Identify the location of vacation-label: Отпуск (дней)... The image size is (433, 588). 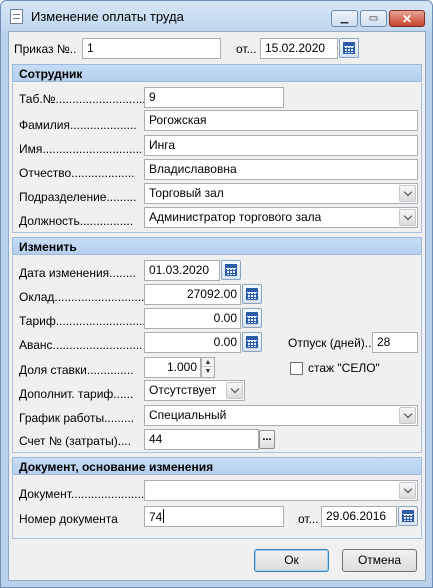
(330, 343).